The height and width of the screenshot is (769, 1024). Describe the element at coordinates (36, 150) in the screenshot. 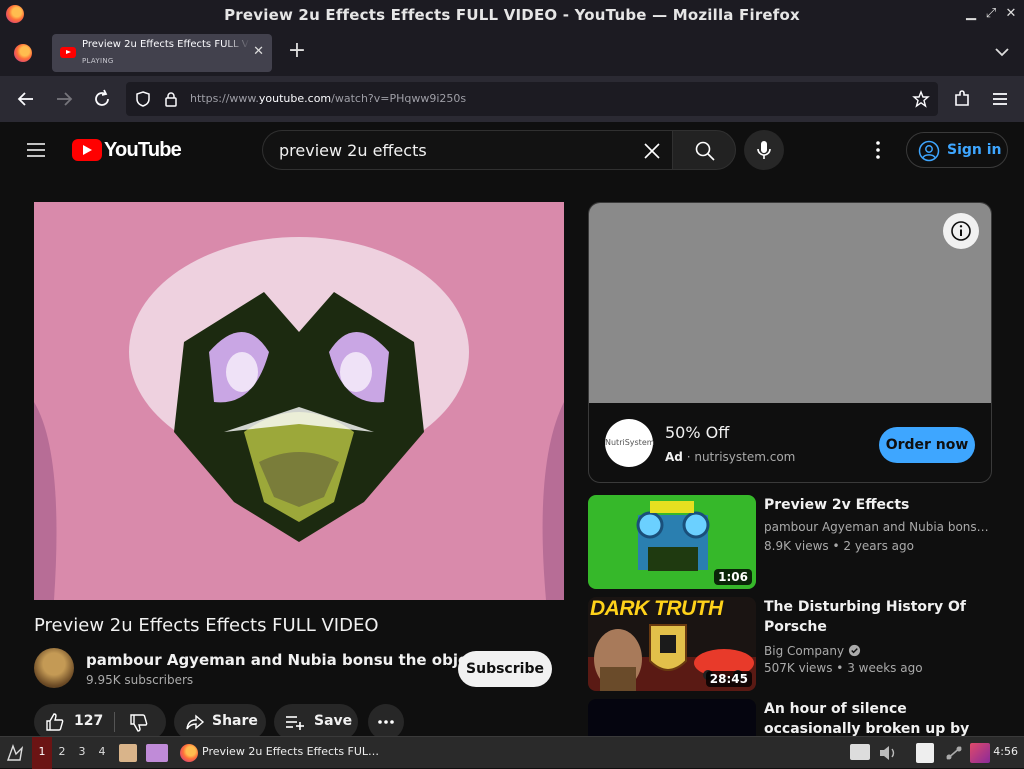

I see `guide-menu-icon` at that location.